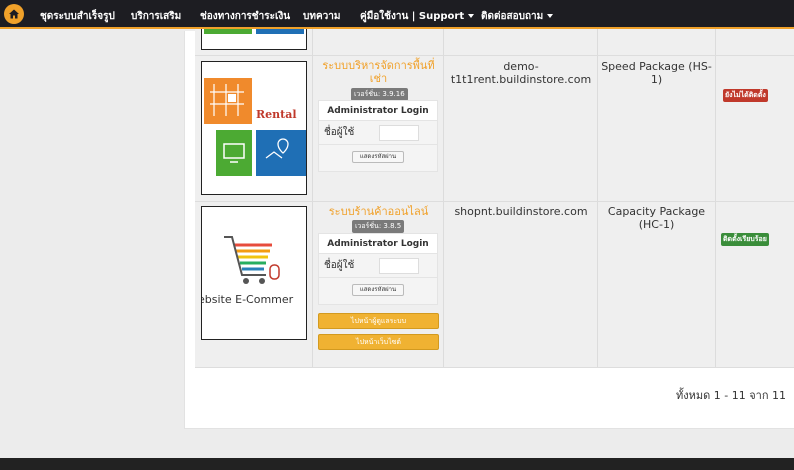  I want to click on location-tile, so click(281, 153).